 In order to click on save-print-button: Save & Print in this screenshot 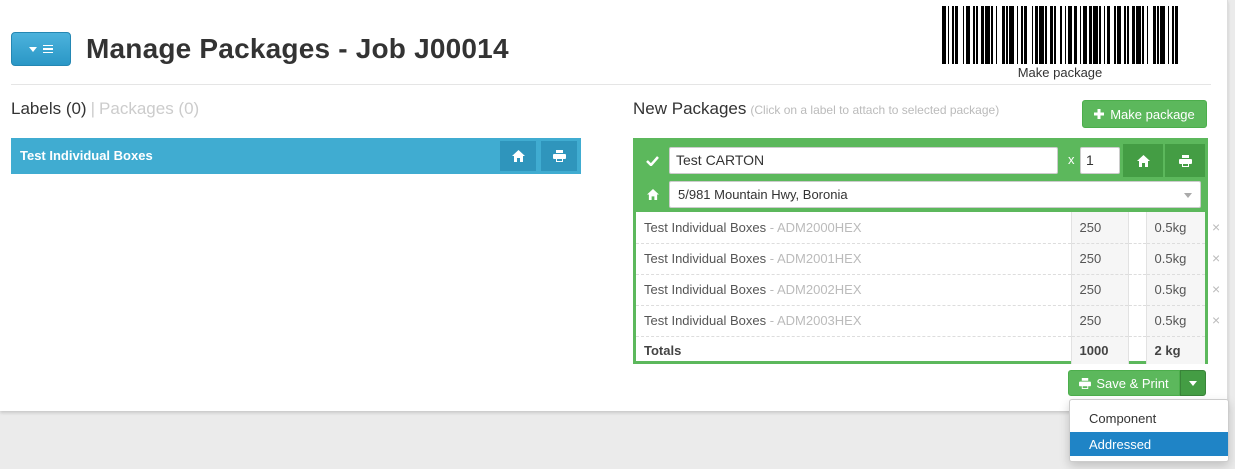, I will do `click(1124, 383)`.